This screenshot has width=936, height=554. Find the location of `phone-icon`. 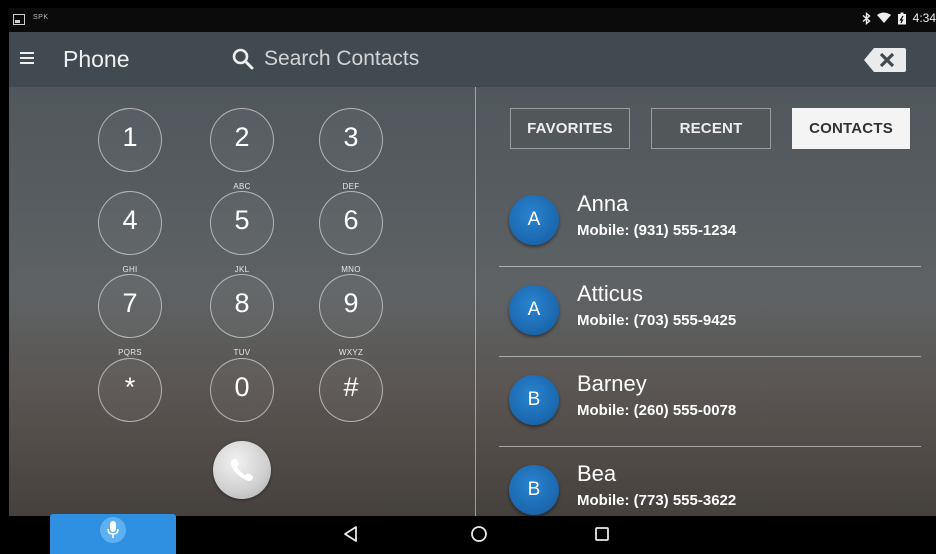

phone-icon is located at coordinates (242, 470).